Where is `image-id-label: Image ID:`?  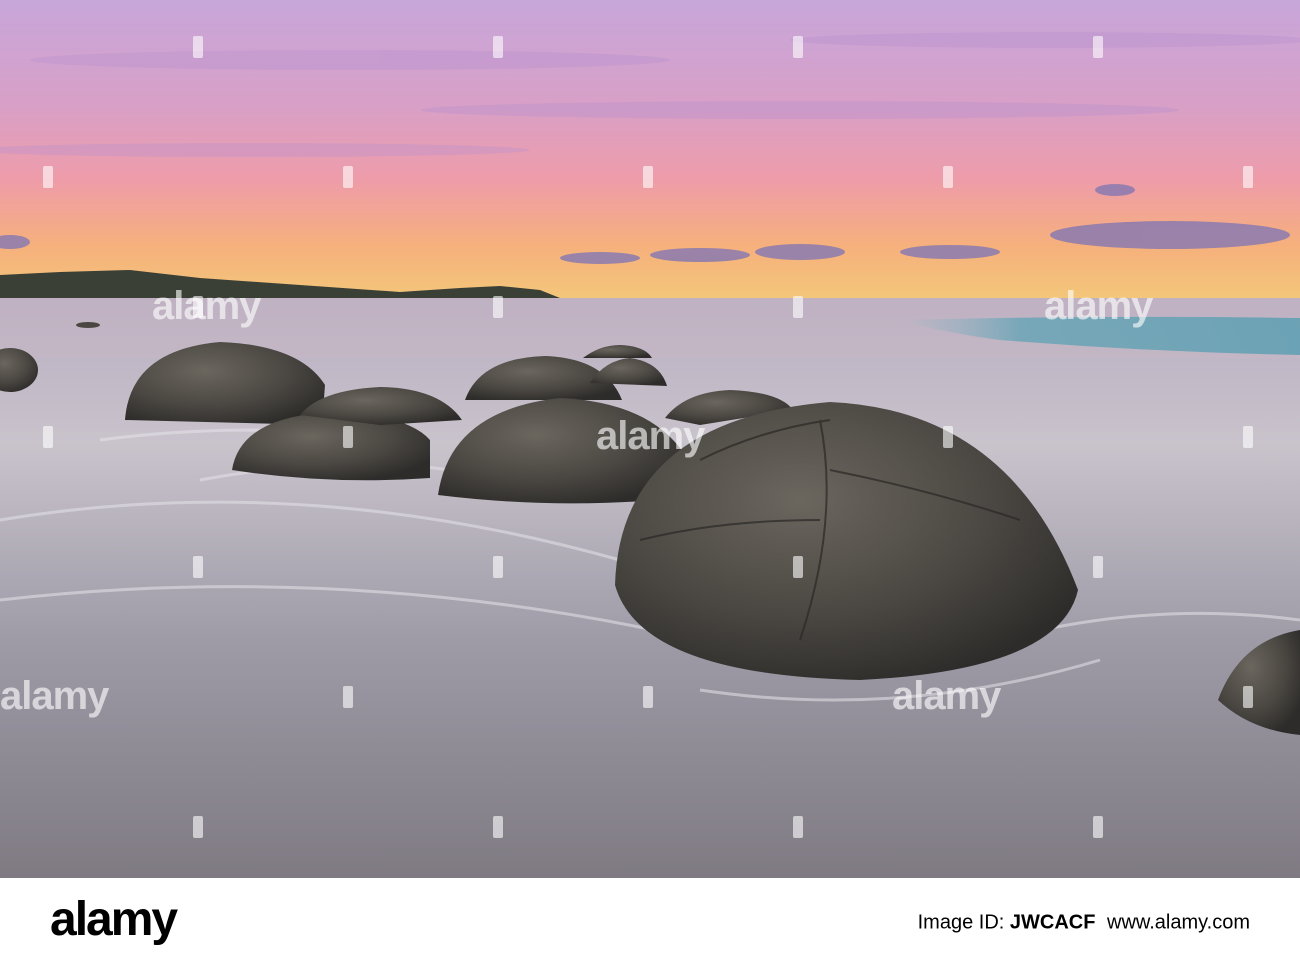
image-id-label: Image ID: is located at coordinates (963, 922).